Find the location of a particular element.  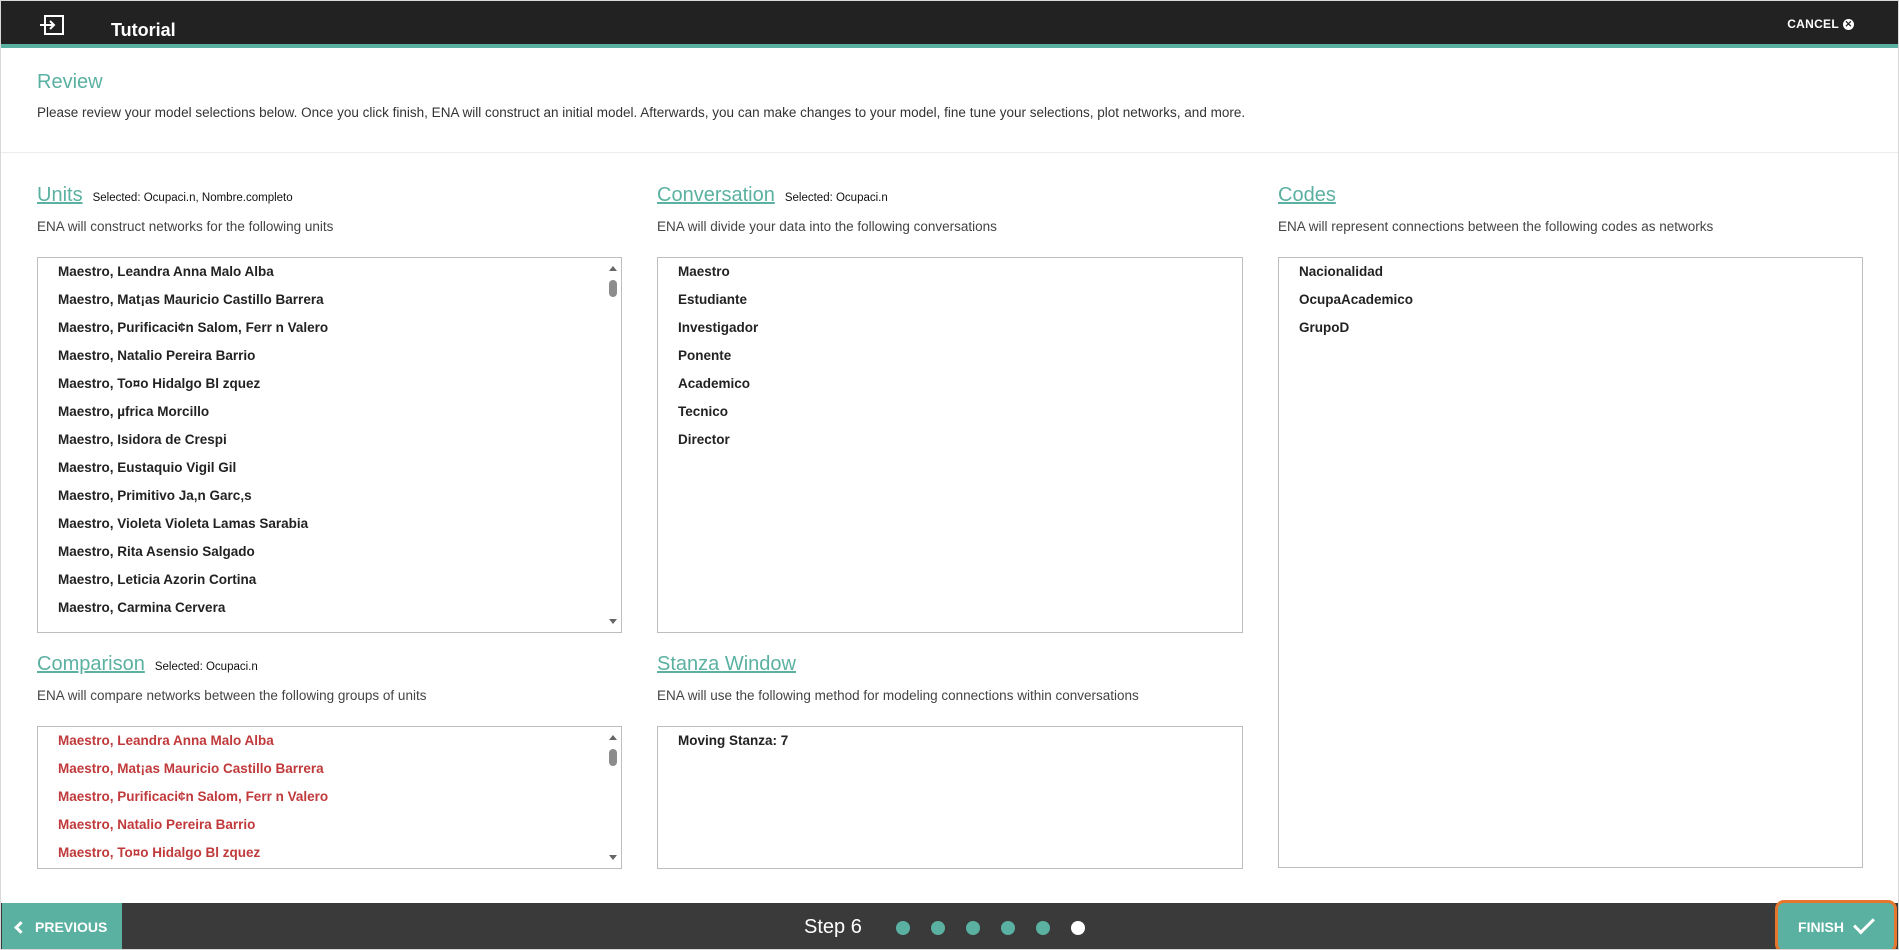

previous-button: PREVIOUS is located at coordinates (62, 926).